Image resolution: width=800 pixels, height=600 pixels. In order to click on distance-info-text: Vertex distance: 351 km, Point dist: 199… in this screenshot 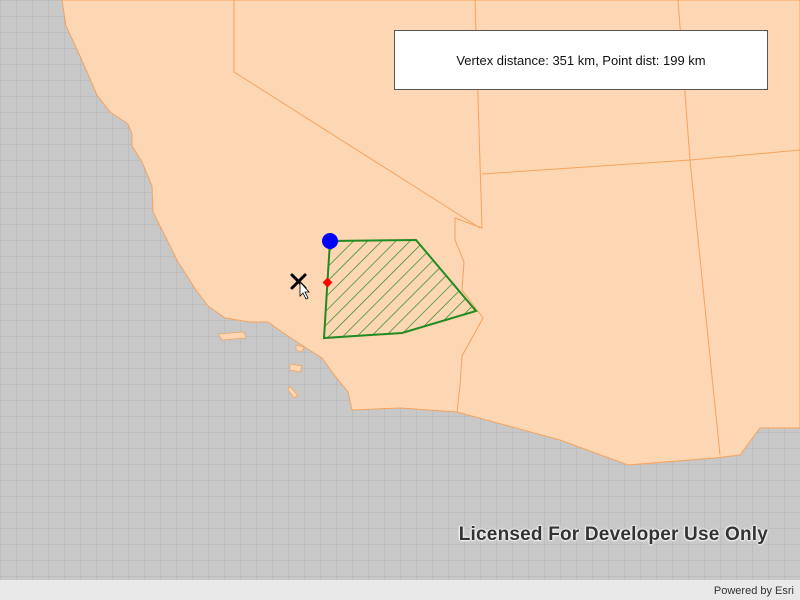, I will do `click(581, 60)`.